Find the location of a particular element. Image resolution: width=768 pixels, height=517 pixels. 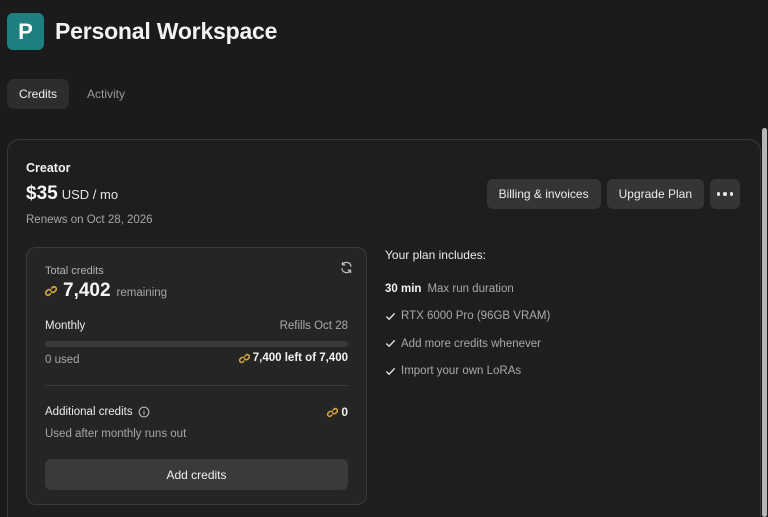

run-duration-item: 30 min Max run duration is located at coordinates (467, 289).